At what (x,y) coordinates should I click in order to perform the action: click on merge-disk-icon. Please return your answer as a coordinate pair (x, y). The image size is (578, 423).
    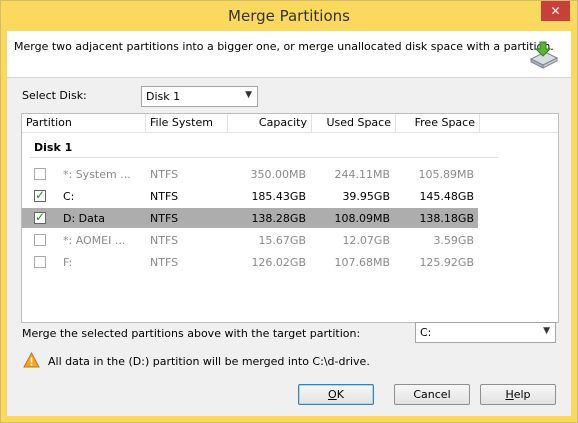
    Looking at the image, I should click on (544, 55).